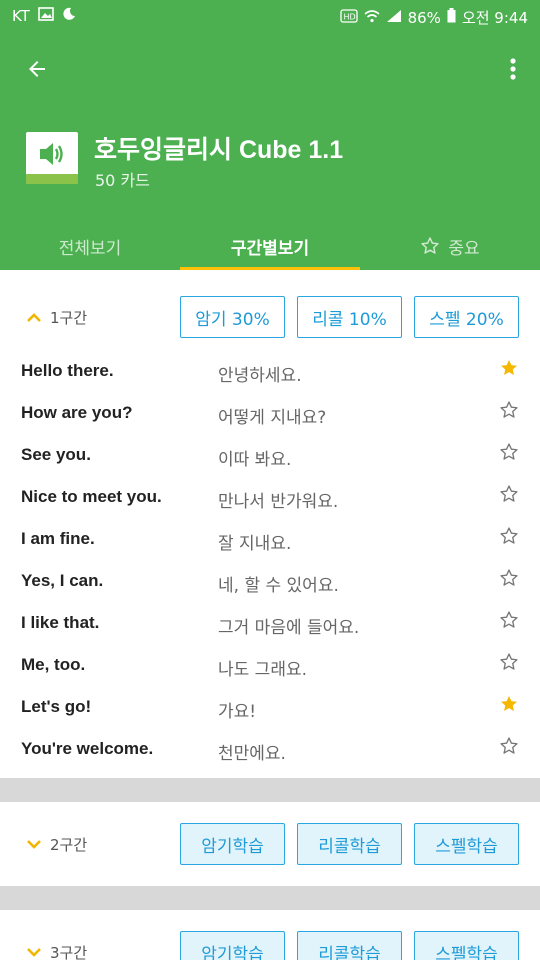 This screenshot has width=540, height=960. Describe the element at coordinates (466, 317) in the screenshot. I see `spell-button: 스펠 20%` at that location.